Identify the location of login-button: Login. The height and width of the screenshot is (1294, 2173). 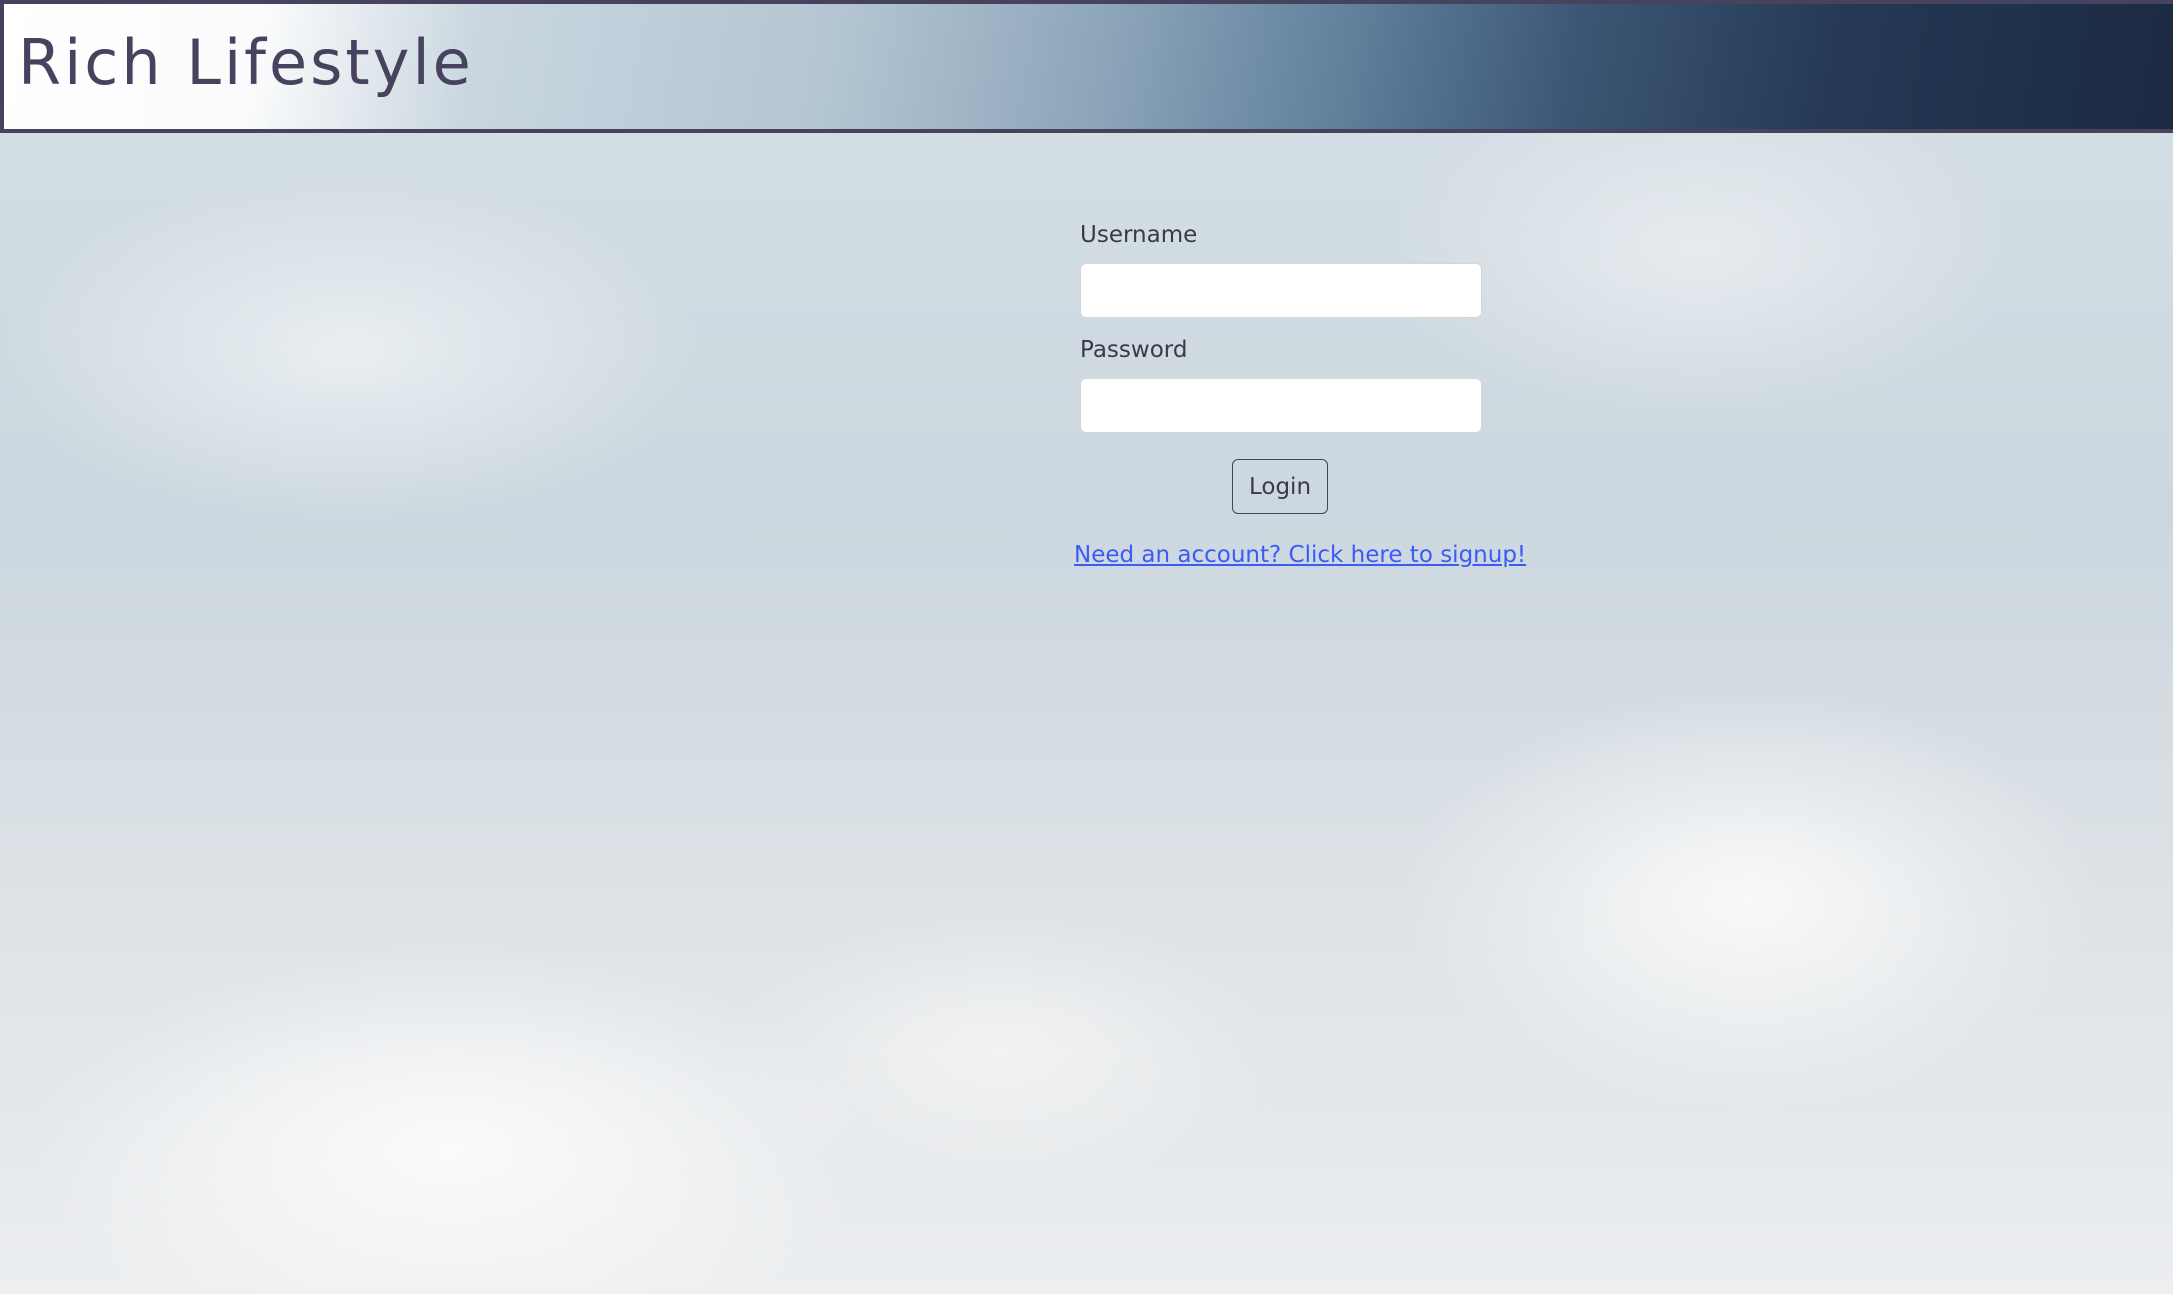
(1280, 486).